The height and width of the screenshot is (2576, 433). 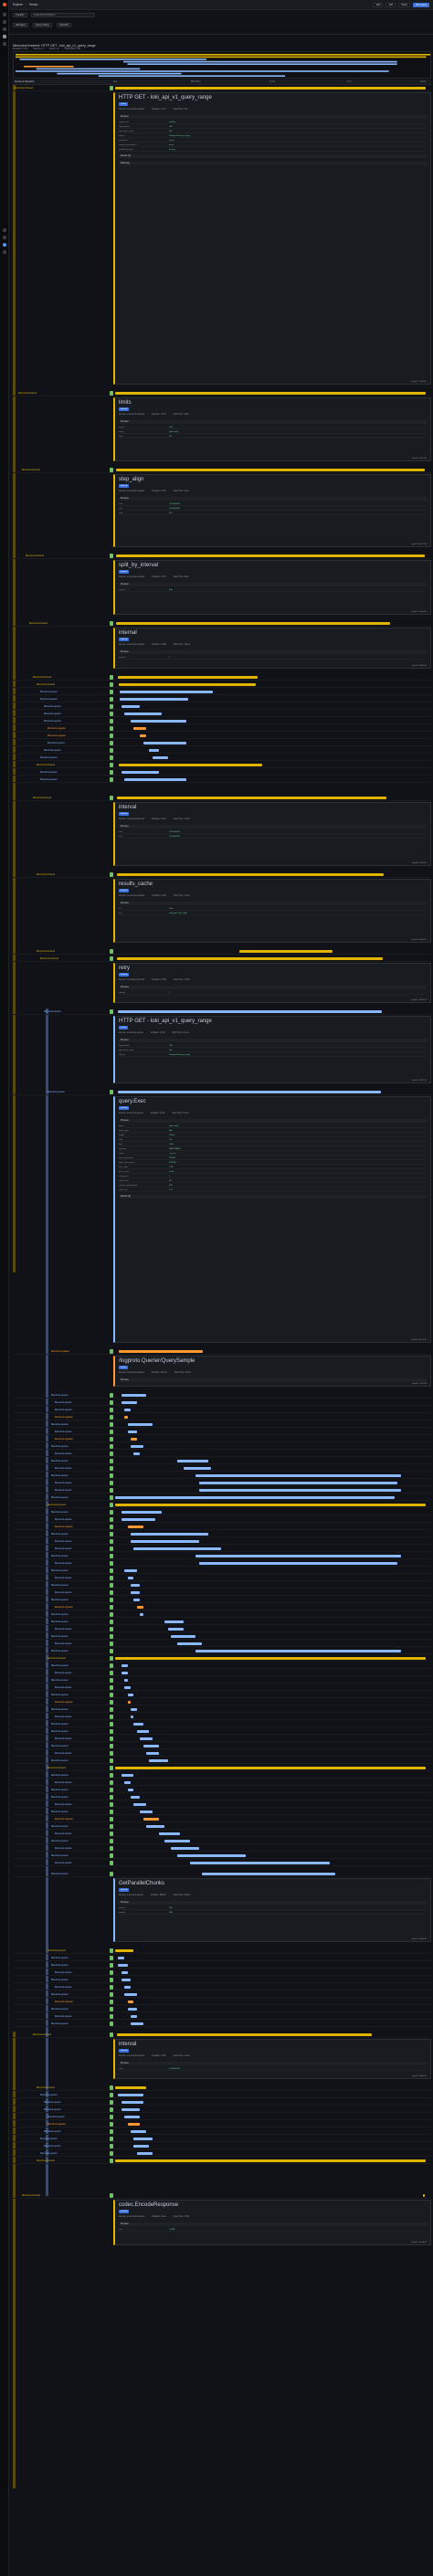 What do you see at coordinates (273, 156) in the screenshot?
I see `section-header: Events (1)` at bounding box center [273, 156].